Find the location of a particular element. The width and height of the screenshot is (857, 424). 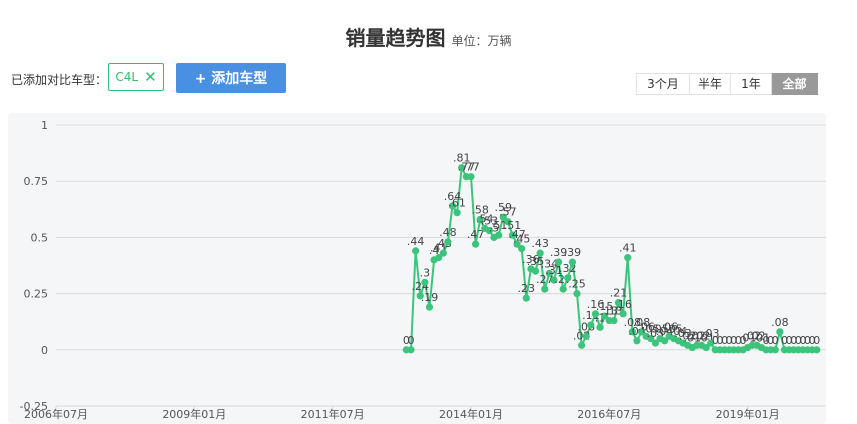

x-tick-label: 2016年07月 is located at coordinates (609, 414).